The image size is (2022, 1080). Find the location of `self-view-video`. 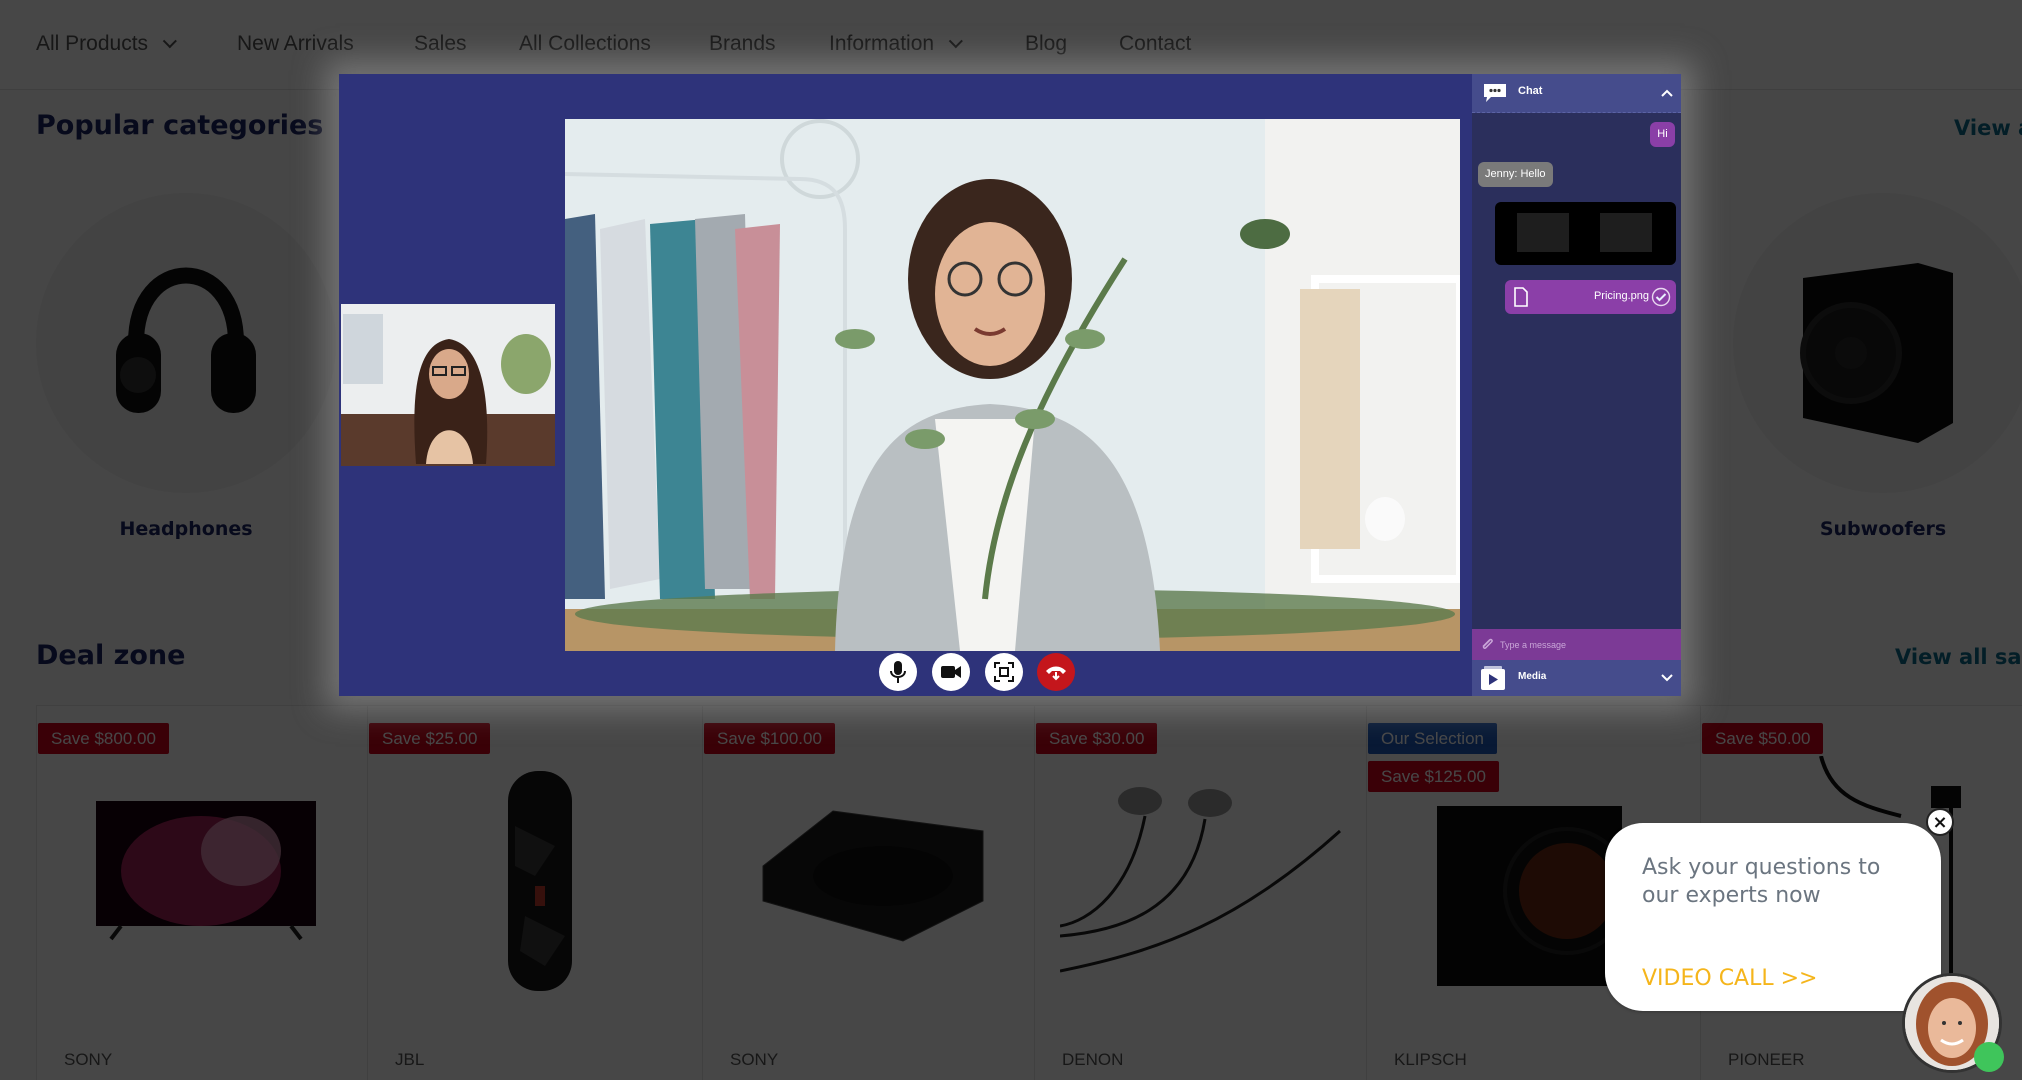

self-view-video is located at coordinates (448, 385).